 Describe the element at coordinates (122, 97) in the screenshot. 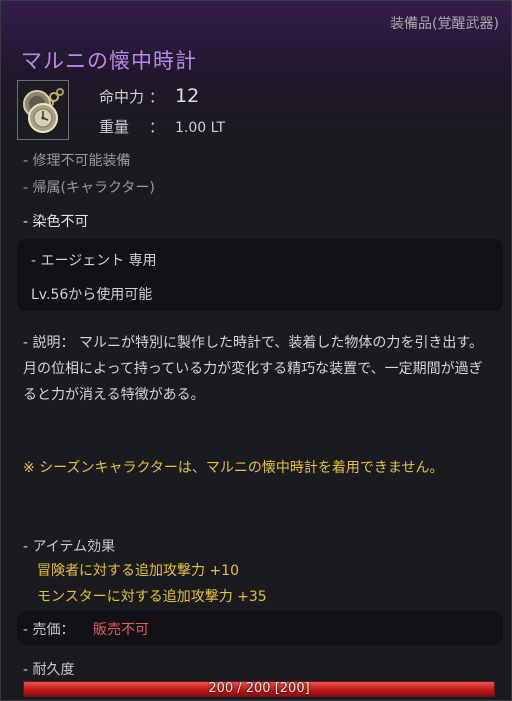

I see `stat-label: 命中力` at that location.